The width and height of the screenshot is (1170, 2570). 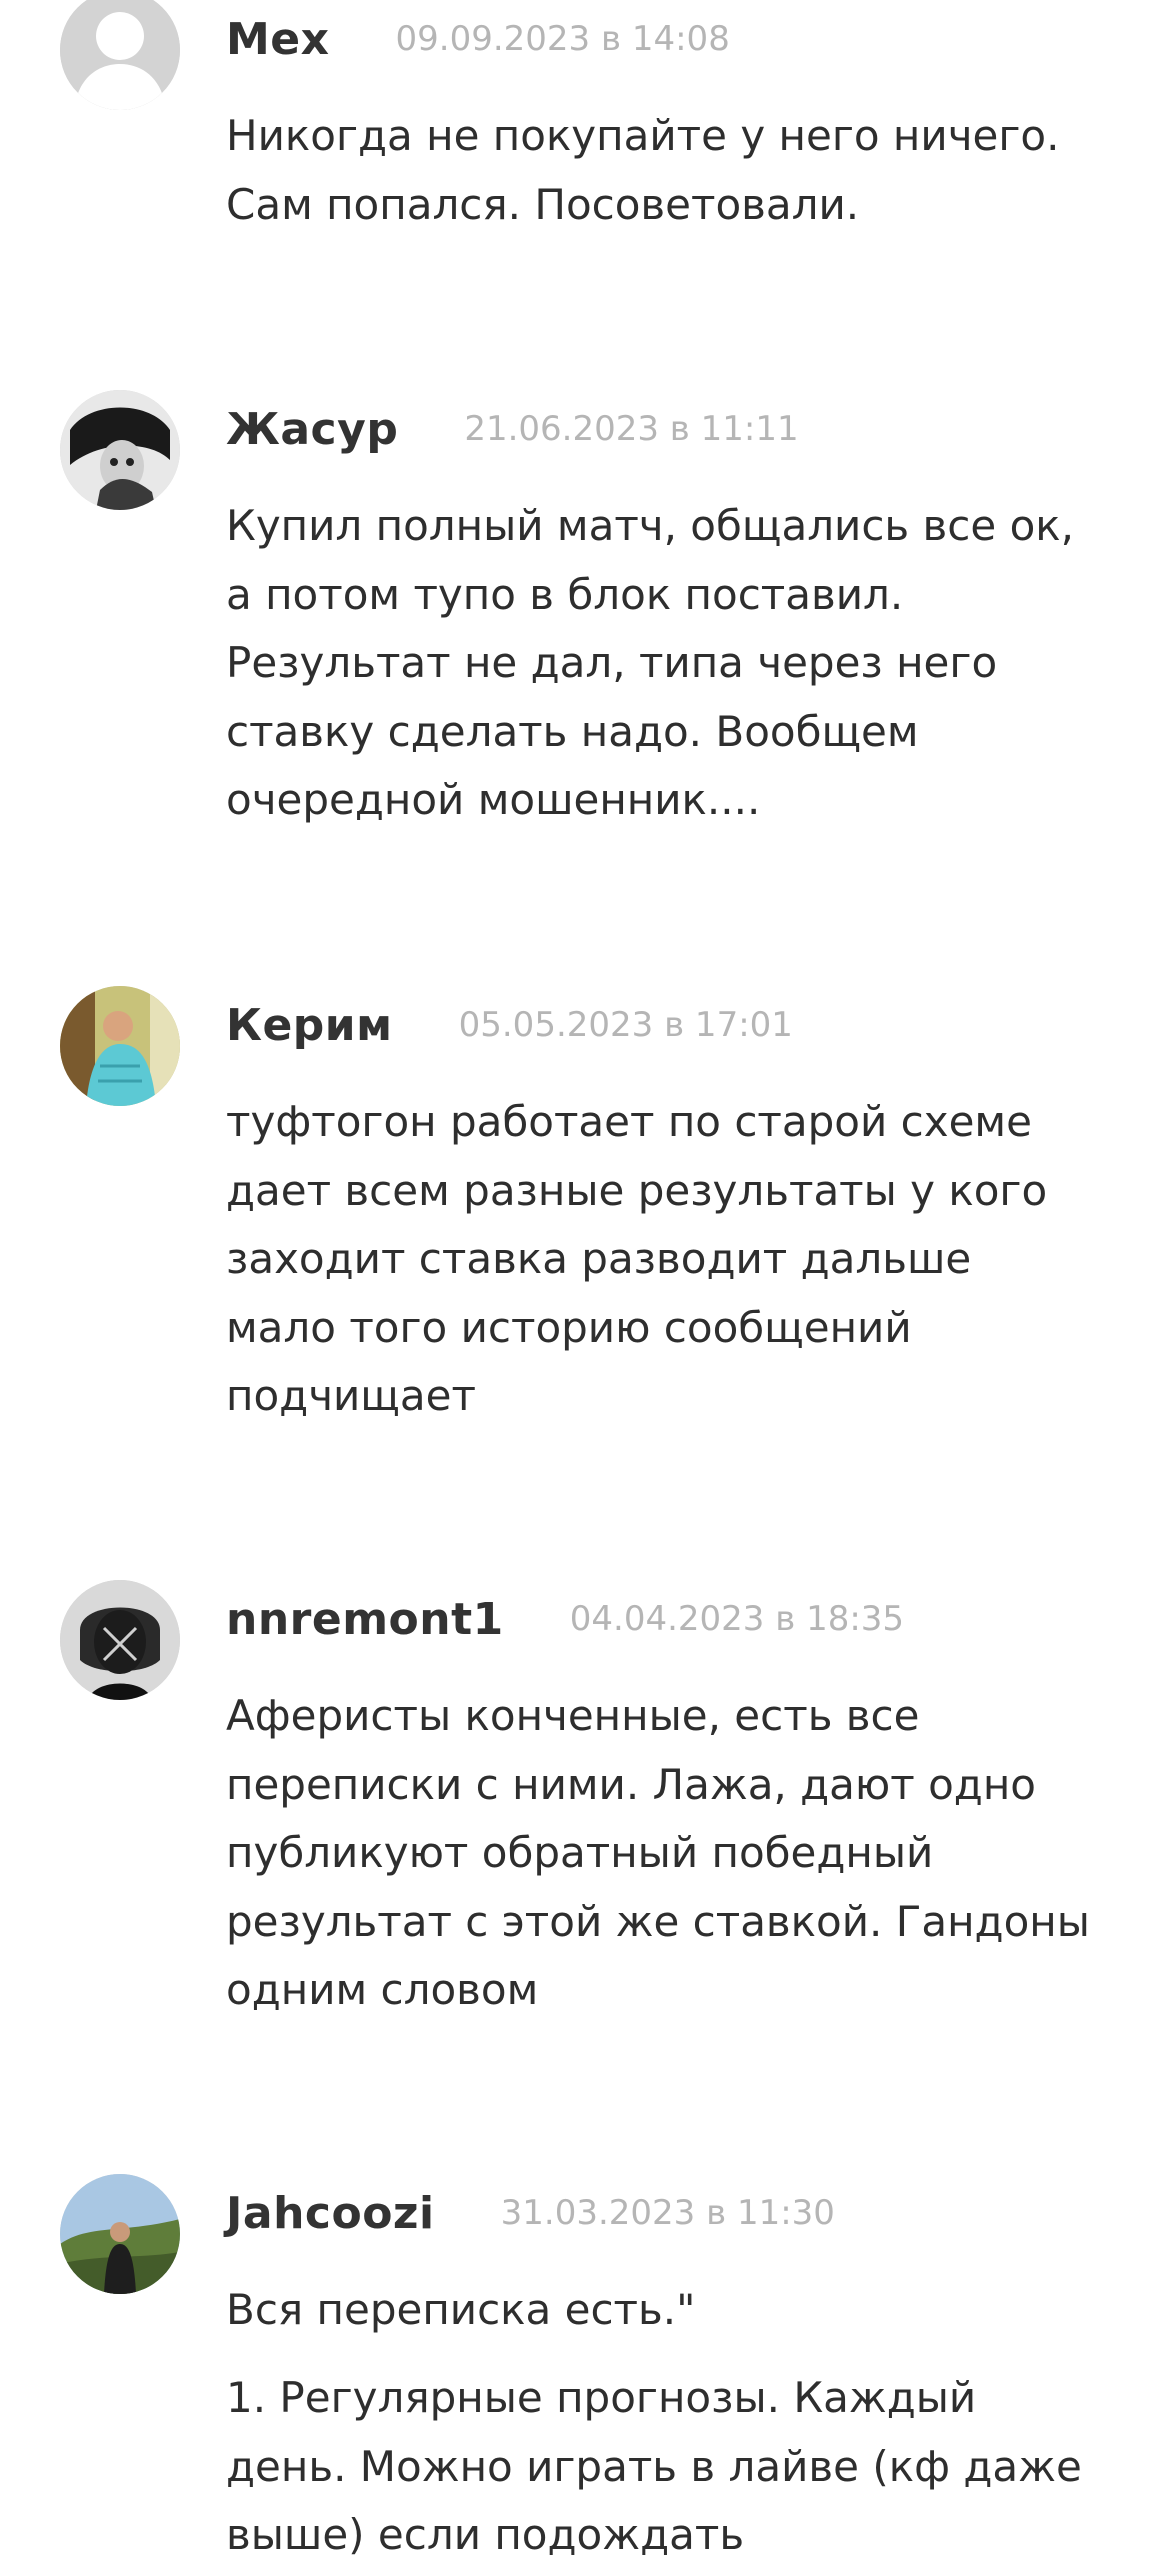 I want to click on comment-line: переписки с ними. Лажа, дают одно, so click(x=631, y=1784).